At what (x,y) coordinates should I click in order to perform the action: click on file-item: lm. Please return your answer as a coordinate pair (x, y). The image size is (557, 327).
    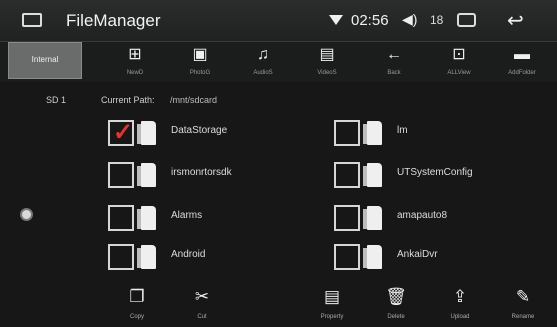
    Looking at the image, I should click on (434, 134).